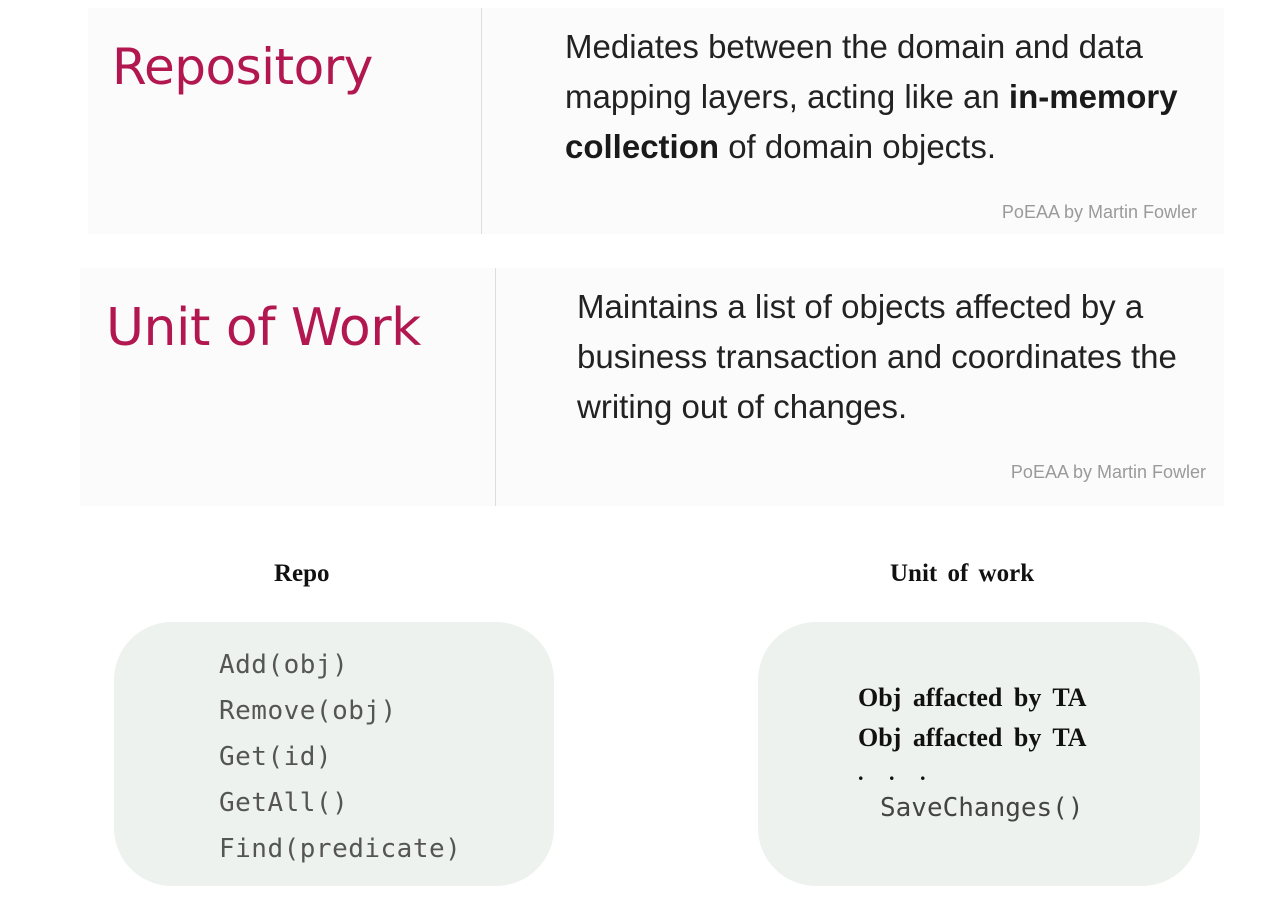 The image size is (1283, 900). I want to click on unit-of-work-slide-divider, so click(495, 387).